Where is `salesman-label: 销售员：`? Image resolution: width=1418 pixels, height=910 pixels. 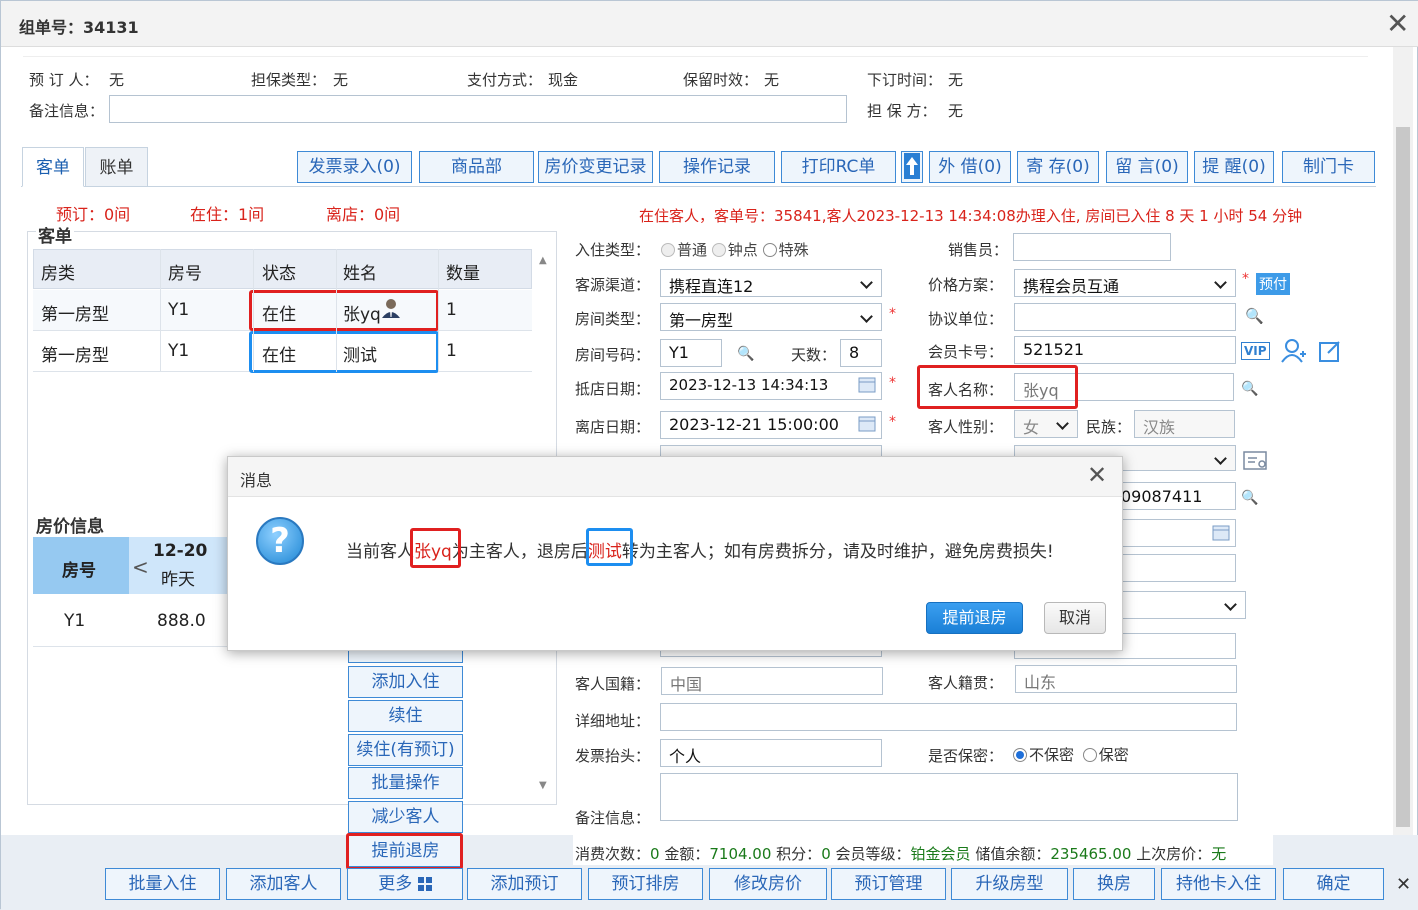
salesman-label: 销售员： is located at coordinates (978, 250).